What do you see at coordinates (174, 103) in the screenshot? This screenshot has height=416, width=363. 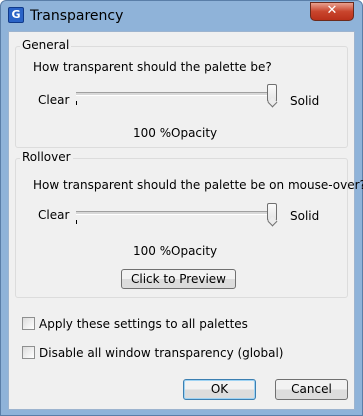 I see `general-slider-ticks` at bounding box center [174, 103].